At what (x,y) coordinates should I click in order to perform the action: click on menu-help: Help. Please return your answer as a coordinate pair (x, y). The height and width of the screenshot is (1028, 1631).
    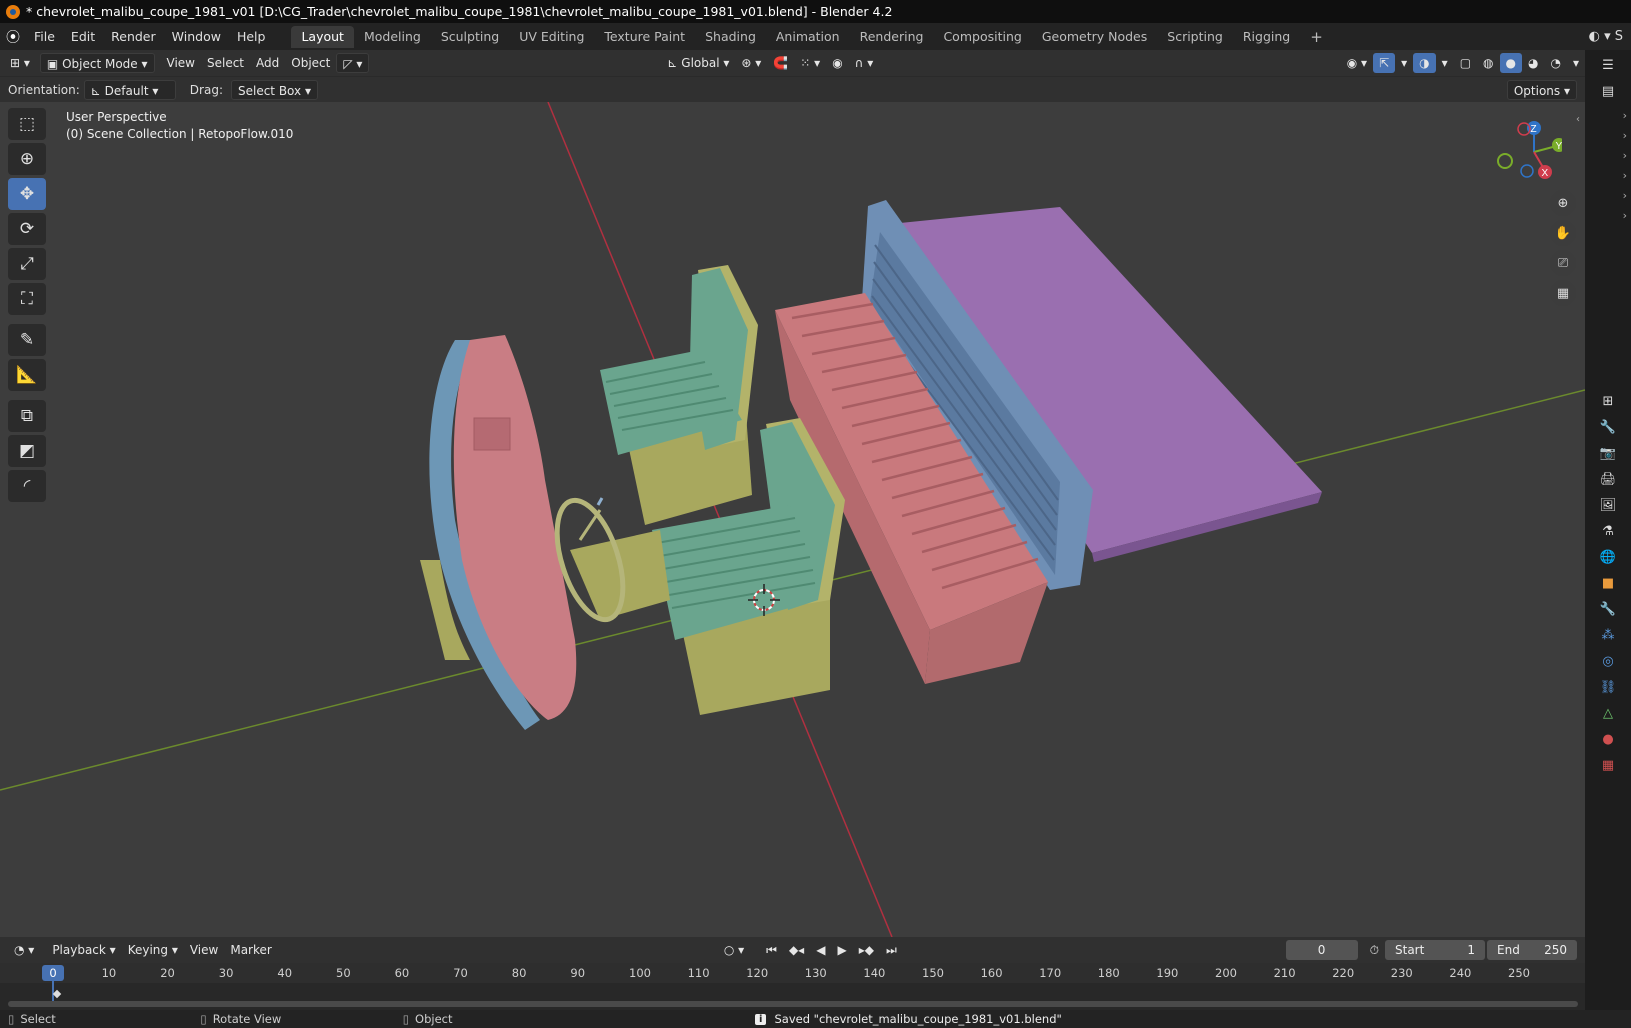
    Looking at the image, I should click on (251, 37).